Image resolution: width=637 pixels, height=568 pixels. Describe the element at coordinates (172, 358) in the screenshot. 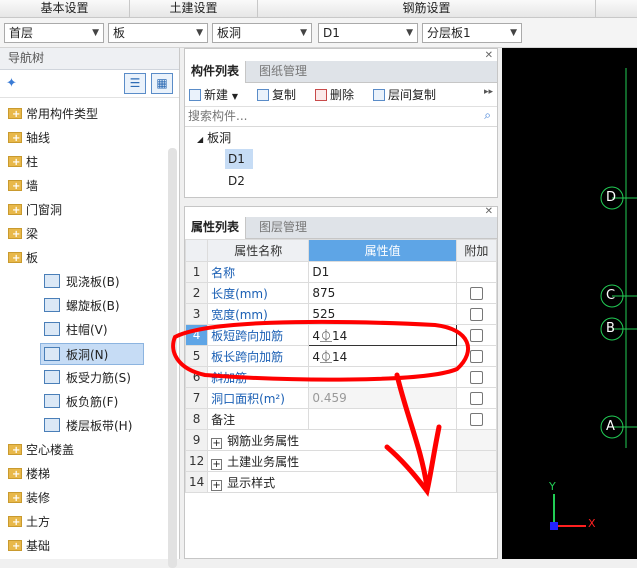

I see `nav-scrollbar` at that location.